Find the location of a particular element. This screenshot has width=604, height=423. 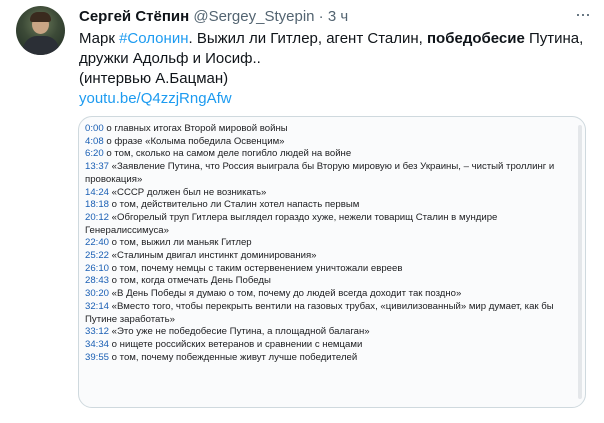

timestamp-time: 14:24 is located at coordinates (97, 192).